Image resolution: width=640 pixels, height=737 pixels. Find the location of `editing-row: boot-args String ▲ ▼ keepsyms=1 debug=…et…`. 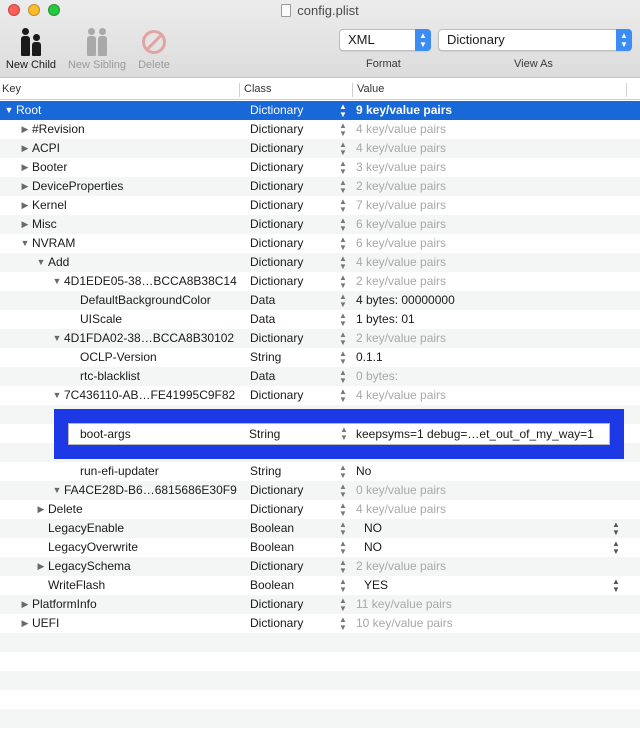

editing-row: boot-args String ▲ ▼ keepsyms=1 debug=…et… is located at coordinates (339, 434).